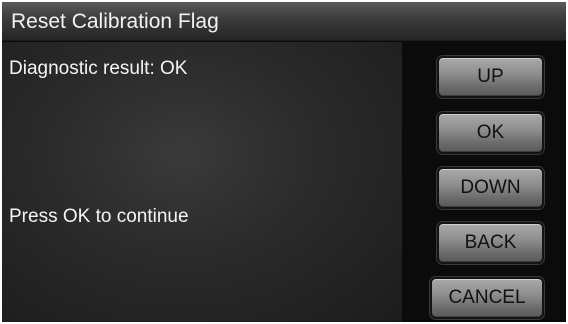  What do you see at coordinates (490, 243) in the screenshot?
I see `back-button: BACK` at bounding box center [490, 243].